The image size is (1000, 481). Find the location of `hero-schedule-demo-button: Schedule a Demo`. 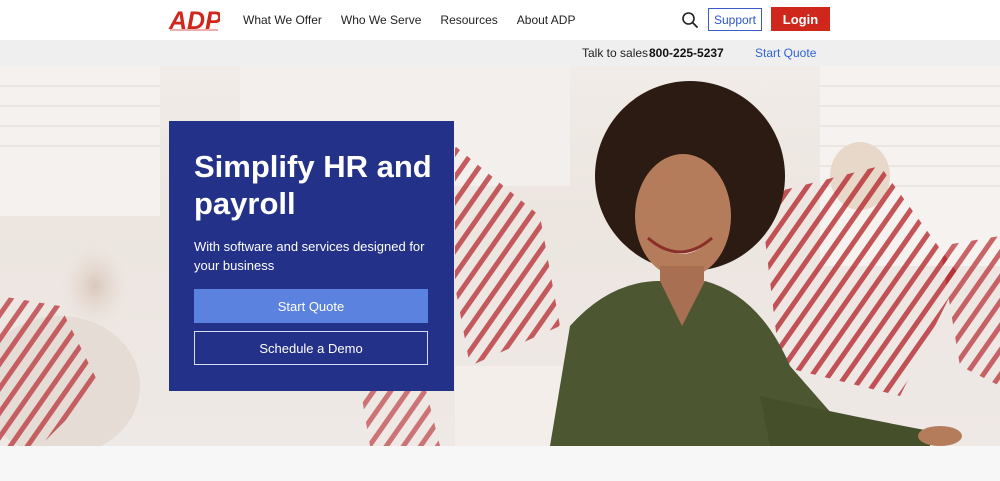

hero-schedule-demo-button: Schedule a Demo is located at coordinates (311, 348).